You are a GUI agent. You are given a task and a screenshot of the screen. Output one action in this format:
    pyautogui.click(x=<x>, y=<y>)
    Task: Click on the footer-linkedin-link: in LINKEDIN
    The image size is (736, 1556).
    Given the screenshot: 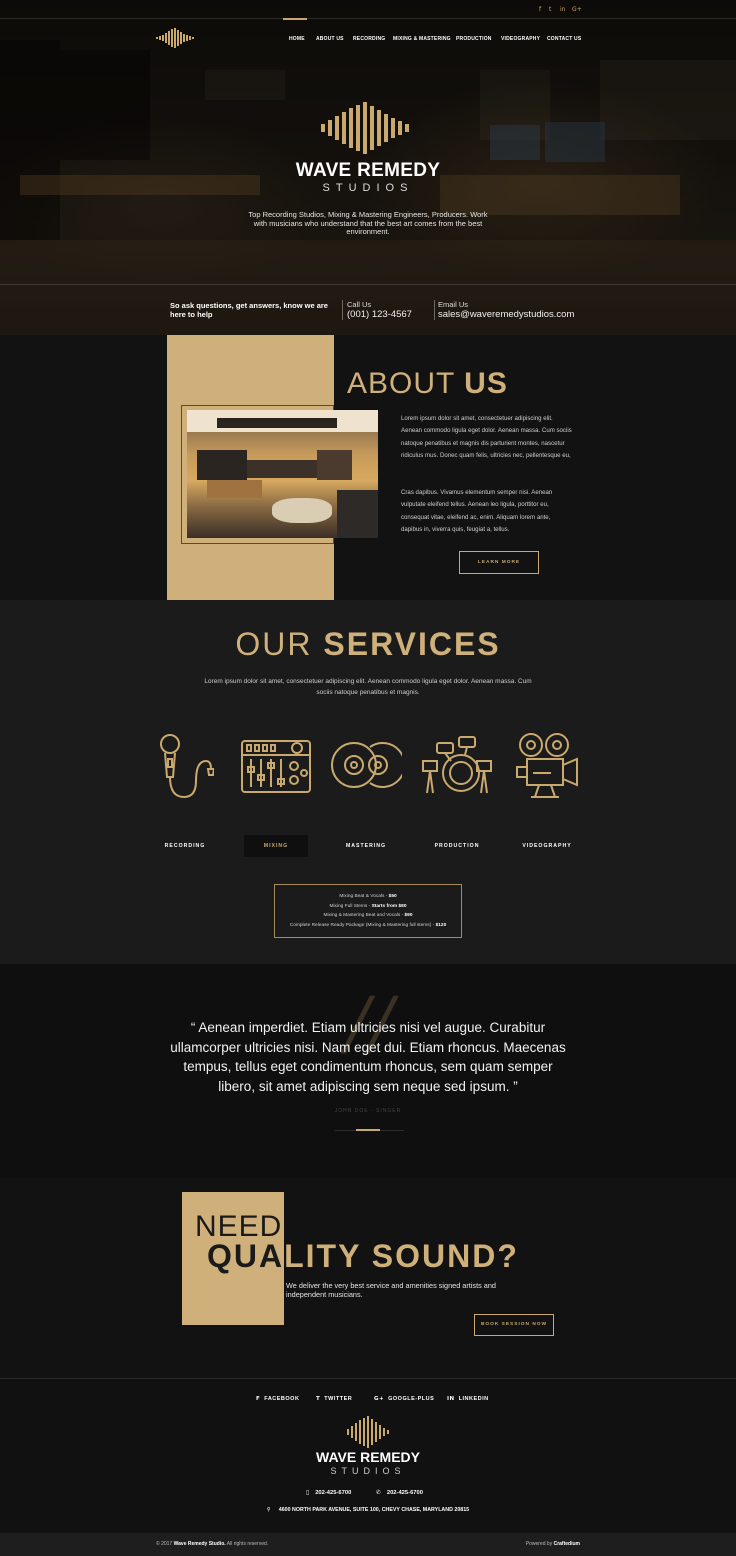 What is the action you would take?
    pyautogui.click(x=468, y=1399)
    